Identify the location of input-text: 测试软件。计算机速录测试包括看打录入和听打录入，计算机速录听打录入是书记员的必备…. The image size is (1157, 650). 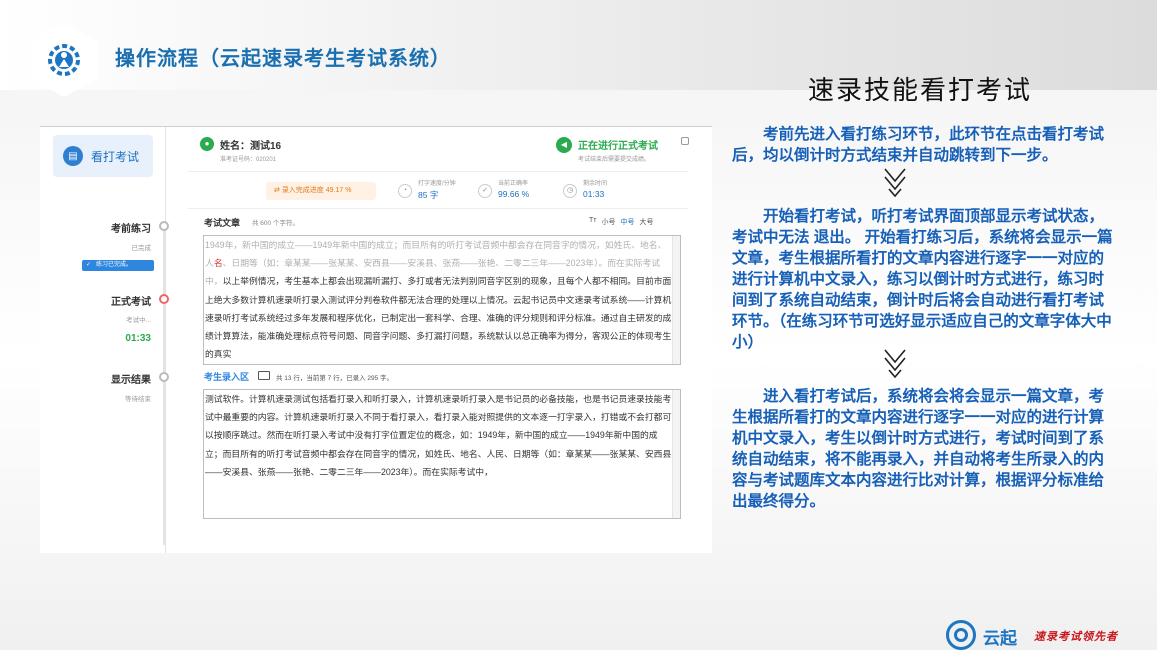
(438, 435).